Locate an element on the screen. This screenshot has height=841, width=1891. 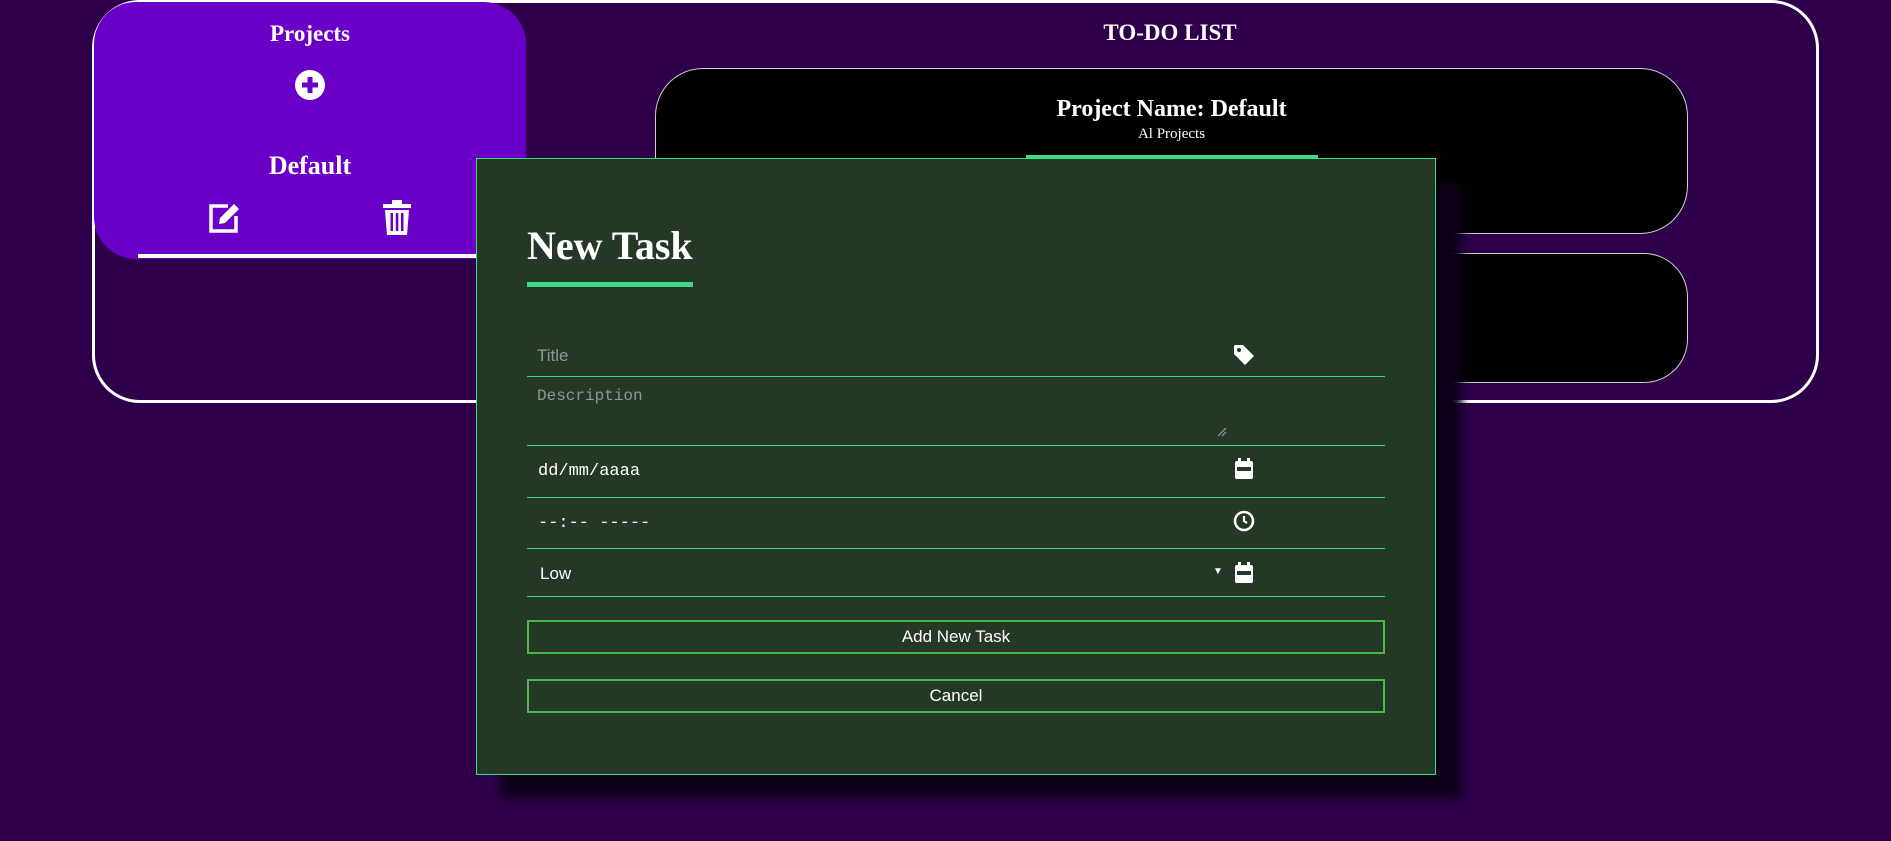
description-input is located at coordinates (873, 411).